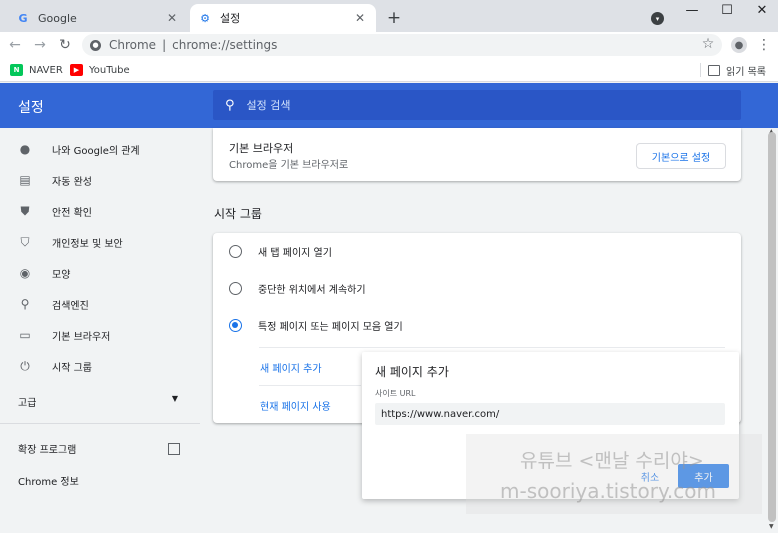 The image size is (778, 533). I want to click on address-bar: ● Chrome | chrome://settings, so click(402, 45).